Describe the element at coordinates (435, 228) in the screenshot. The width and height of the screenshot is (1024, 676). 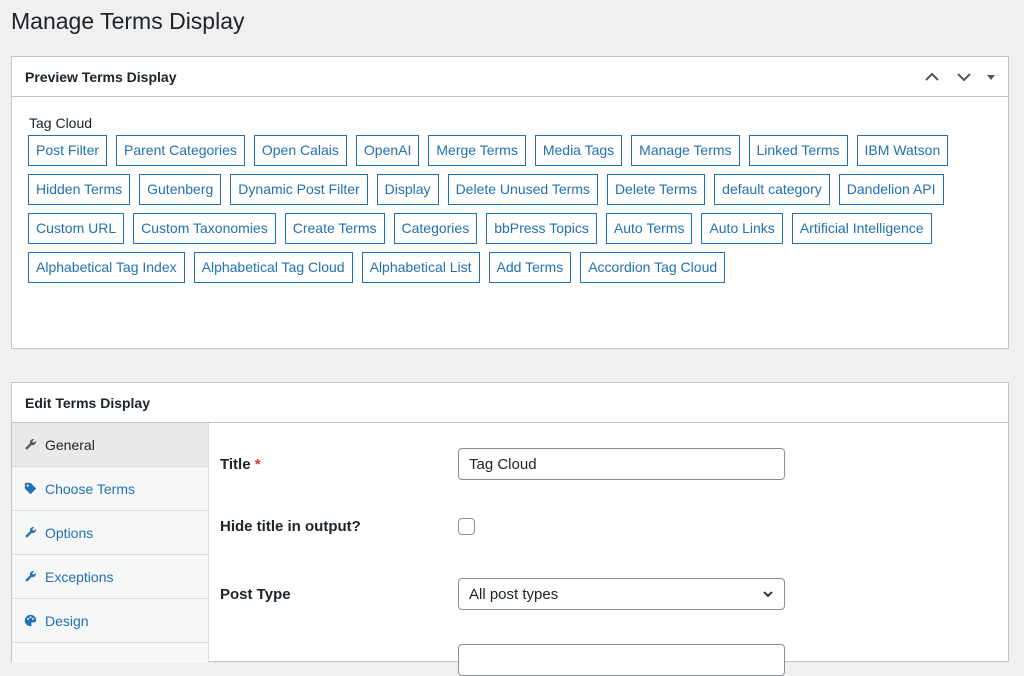
I see `tag-link: Categories` at that location.